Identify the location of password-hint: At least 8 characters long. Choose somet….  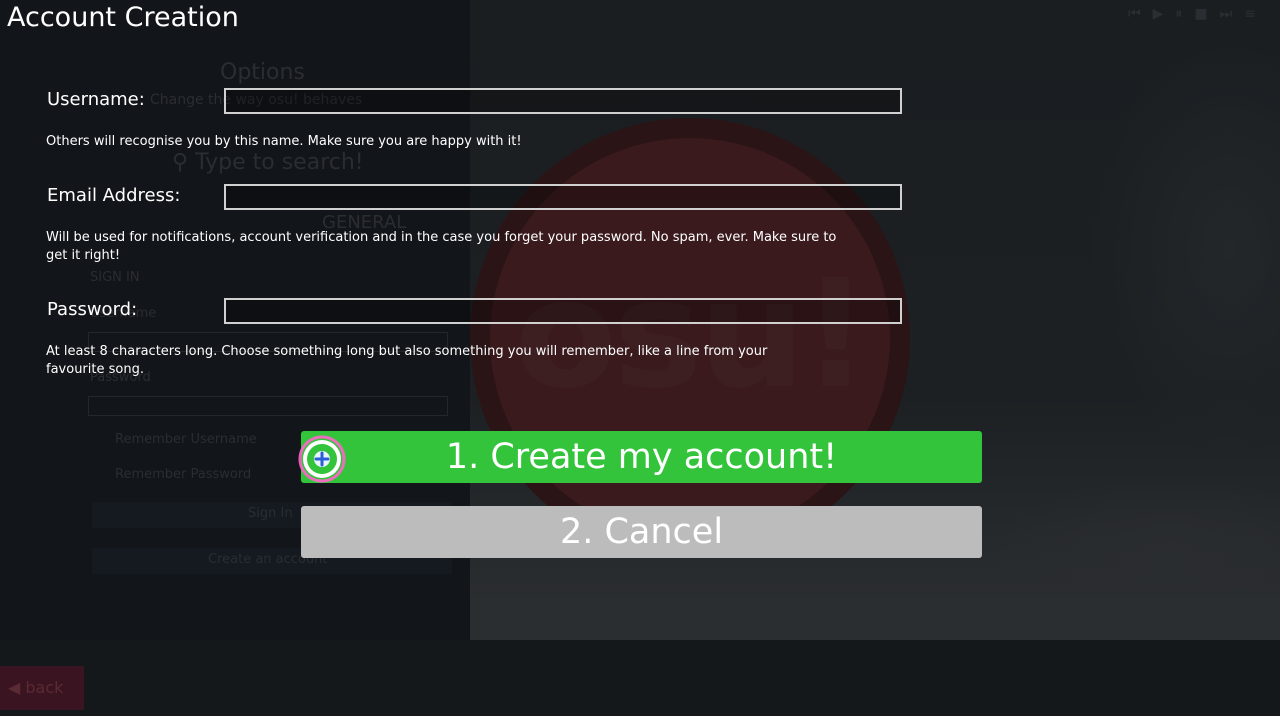
(407, 360).